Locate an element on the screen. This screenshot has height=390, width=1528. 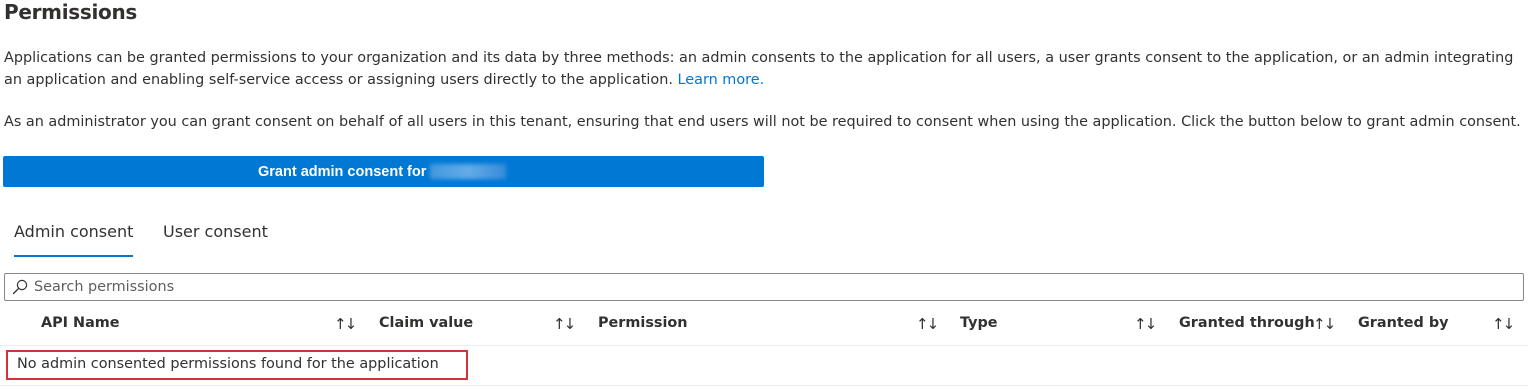
selected-tab-indicator is located at coordinates (73, 256).